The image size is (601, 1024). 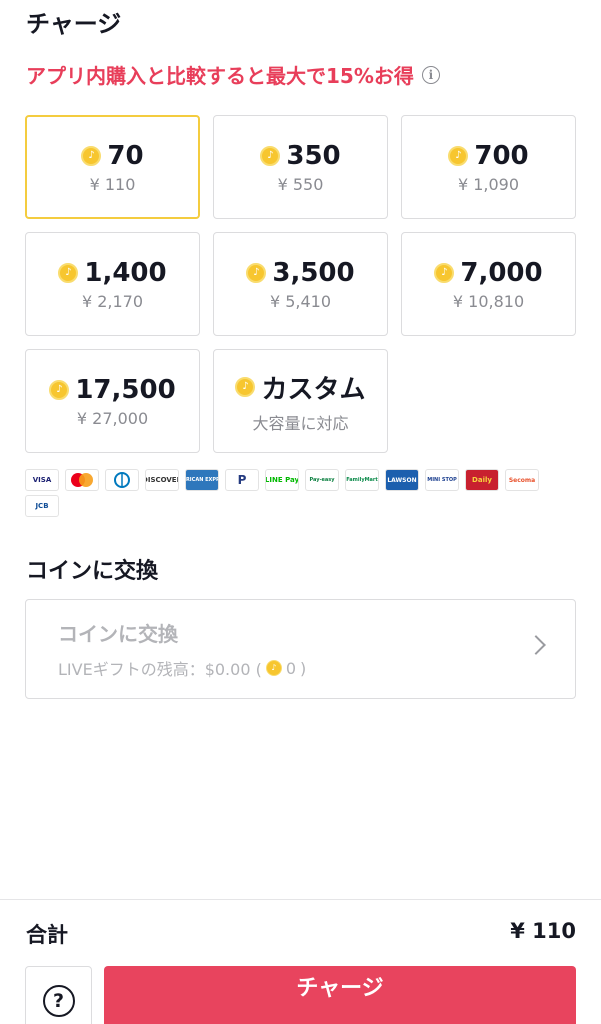 What do you see at coordinates (125, 389) in the screenshot?
I see `package-amount: 17,500` at bounding box center [125, 389].